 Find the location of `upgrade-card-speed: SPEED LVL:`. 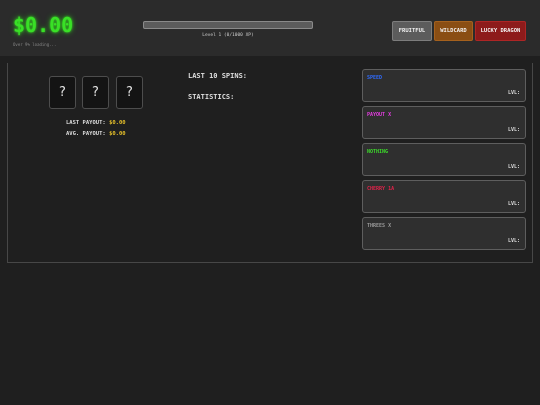

upgrade-card-speed: SPEED LVL: is located at coordinates (444, 85).